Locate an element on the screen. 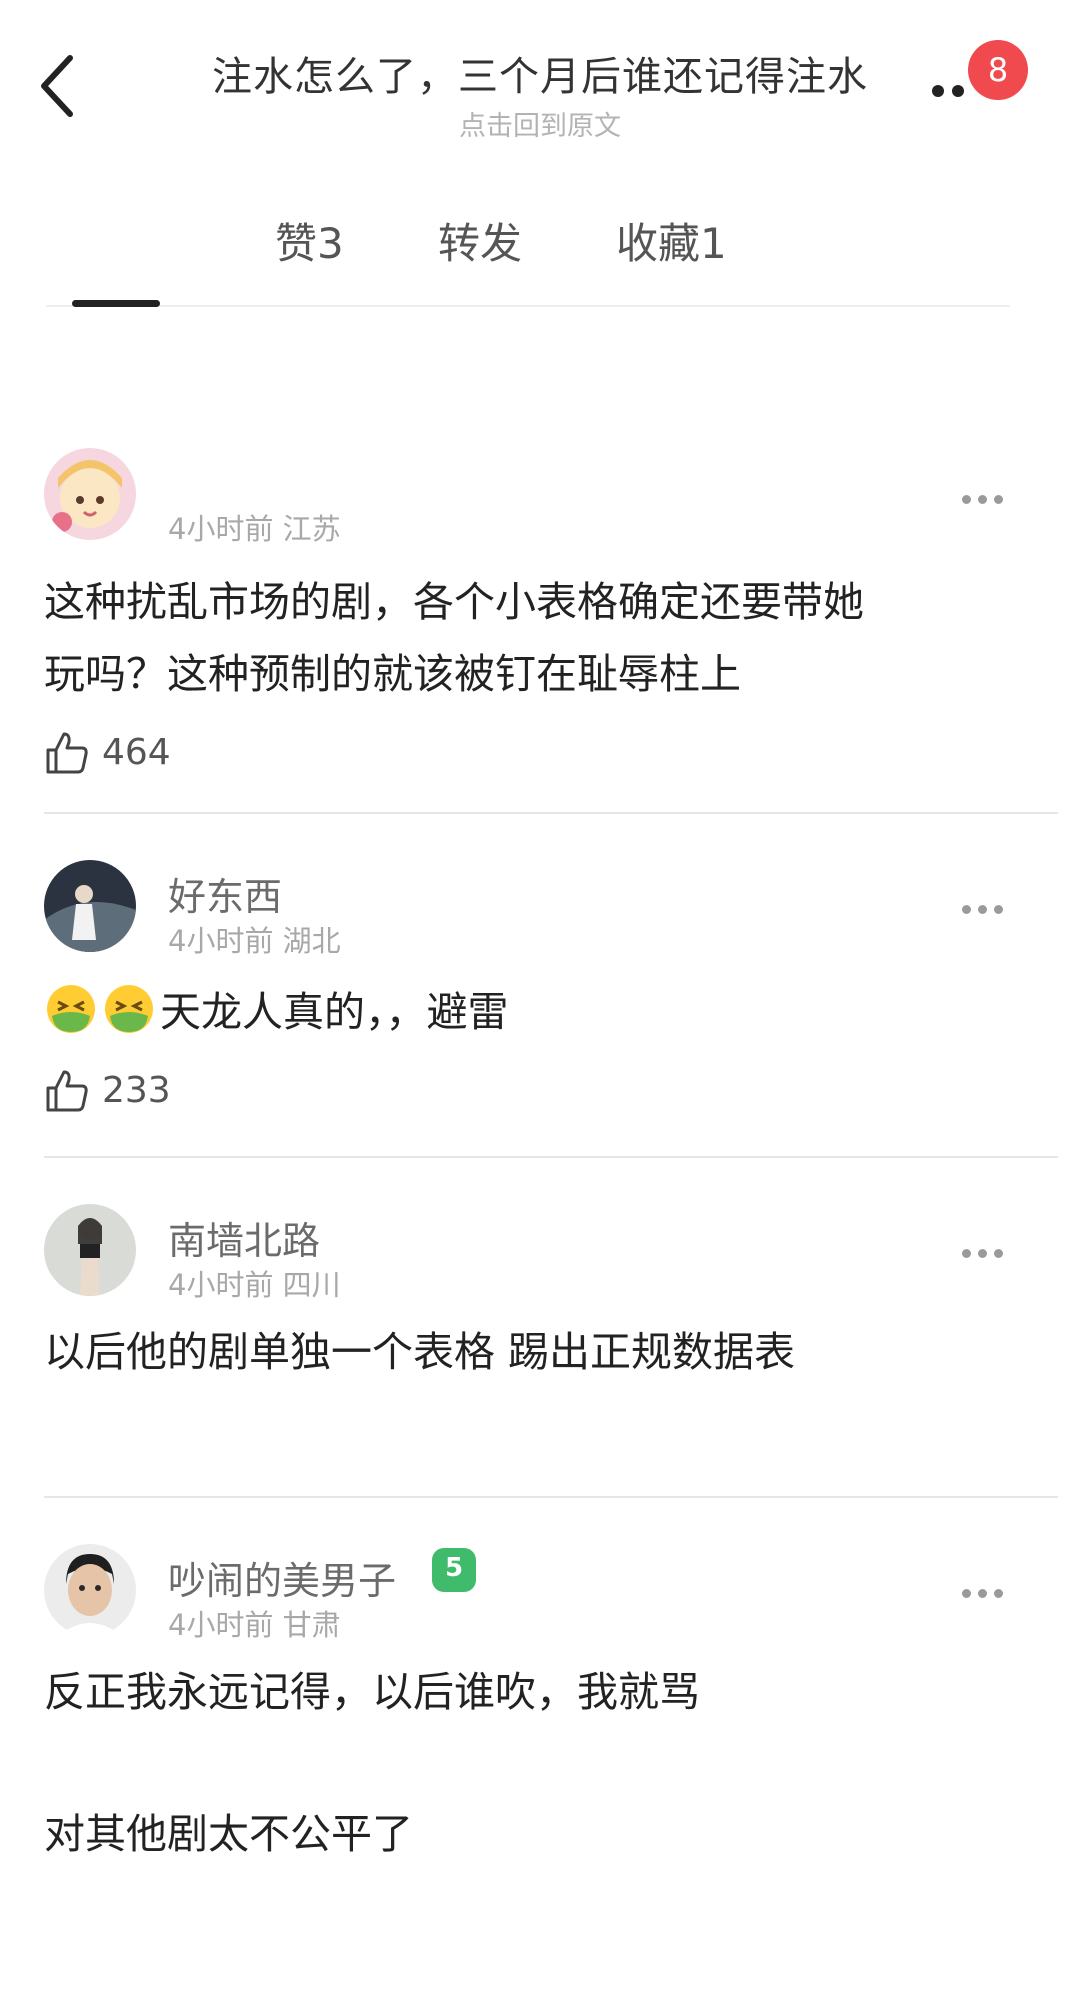 Image resolution: width=1080 pixels, height=2012 pixels. back-to-original-link: 点击回到原文 is located at coordinates (540, 123).